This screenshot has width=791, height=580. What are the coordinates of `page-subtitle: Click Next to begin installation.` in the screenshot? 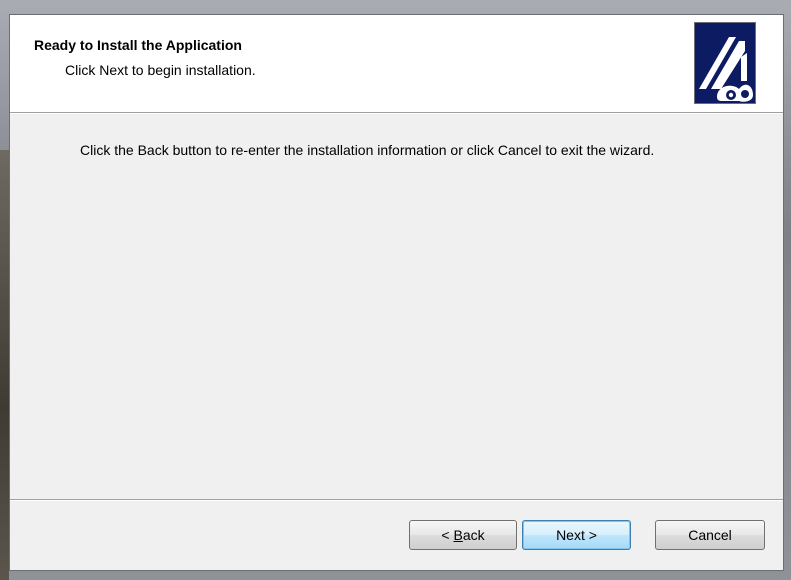 It's located at (160, 70).